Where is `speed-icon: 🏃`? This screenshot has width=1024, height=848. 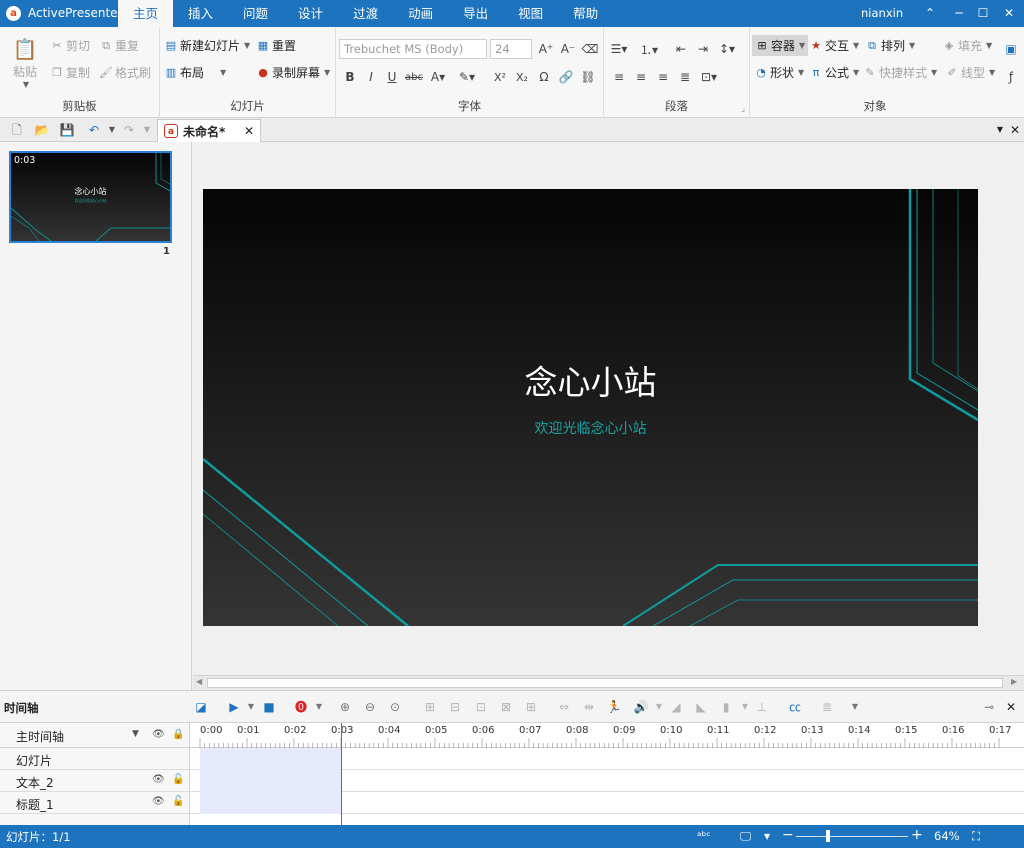
speed-icon: 🏃 is located at coordinates (614, 707).